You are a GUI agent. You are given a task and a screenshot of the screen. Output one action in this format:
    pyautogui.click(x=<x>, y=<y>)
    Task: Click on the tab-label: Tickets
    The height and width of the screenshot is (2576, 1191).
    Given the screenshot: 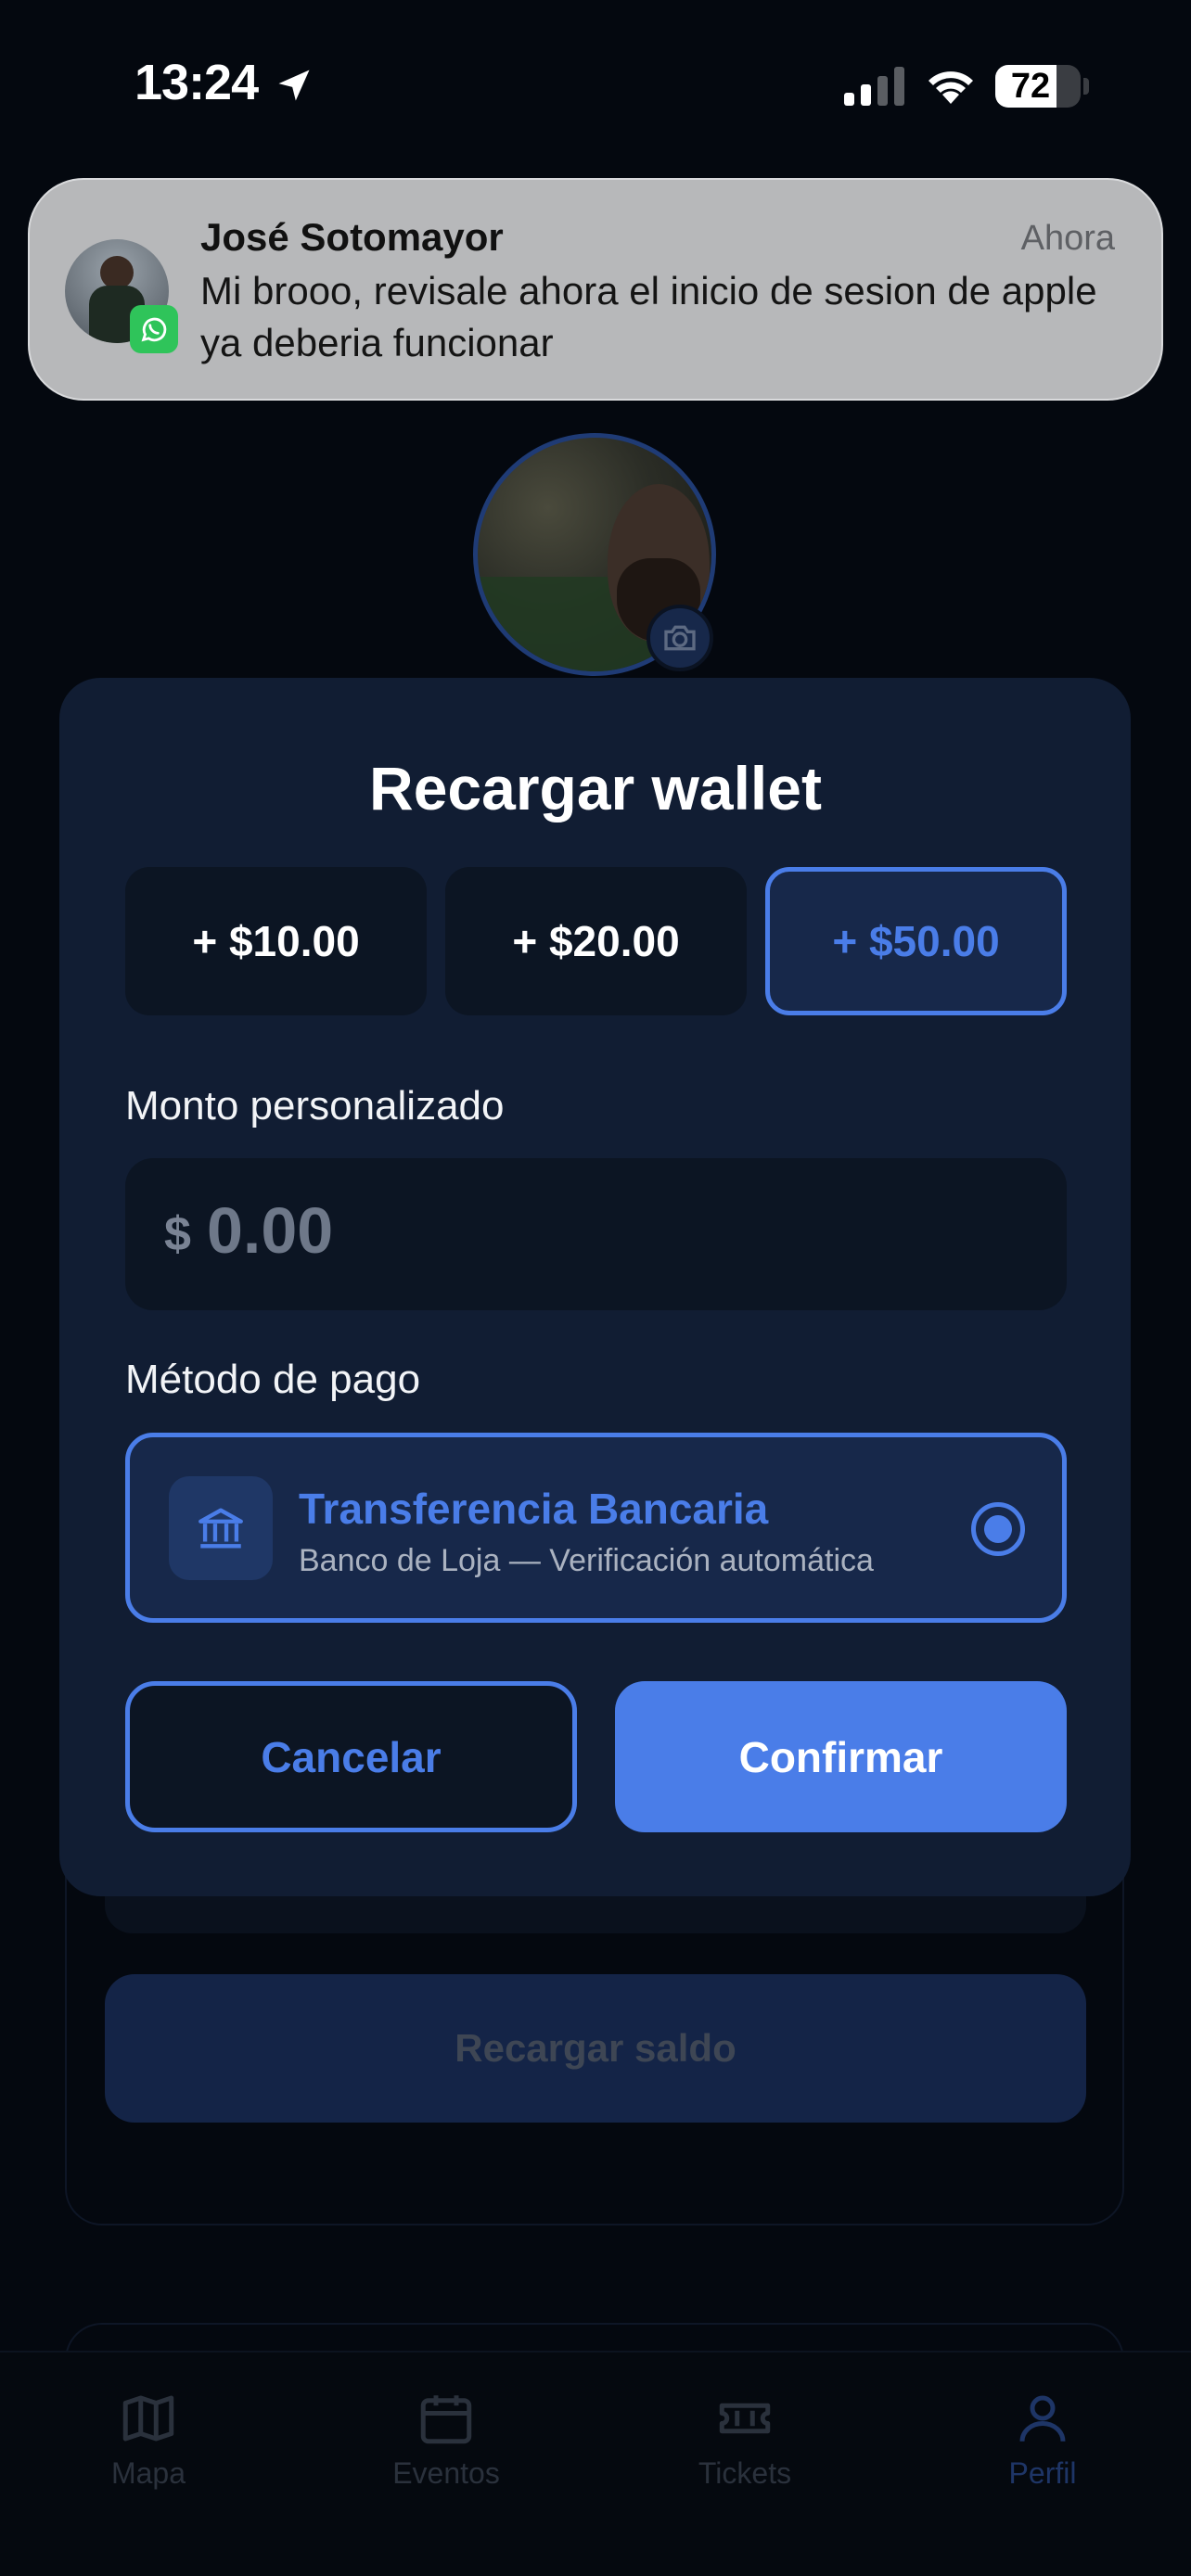 What is the action you would take?
    pyautogui.click(x=745, y=2473)
    